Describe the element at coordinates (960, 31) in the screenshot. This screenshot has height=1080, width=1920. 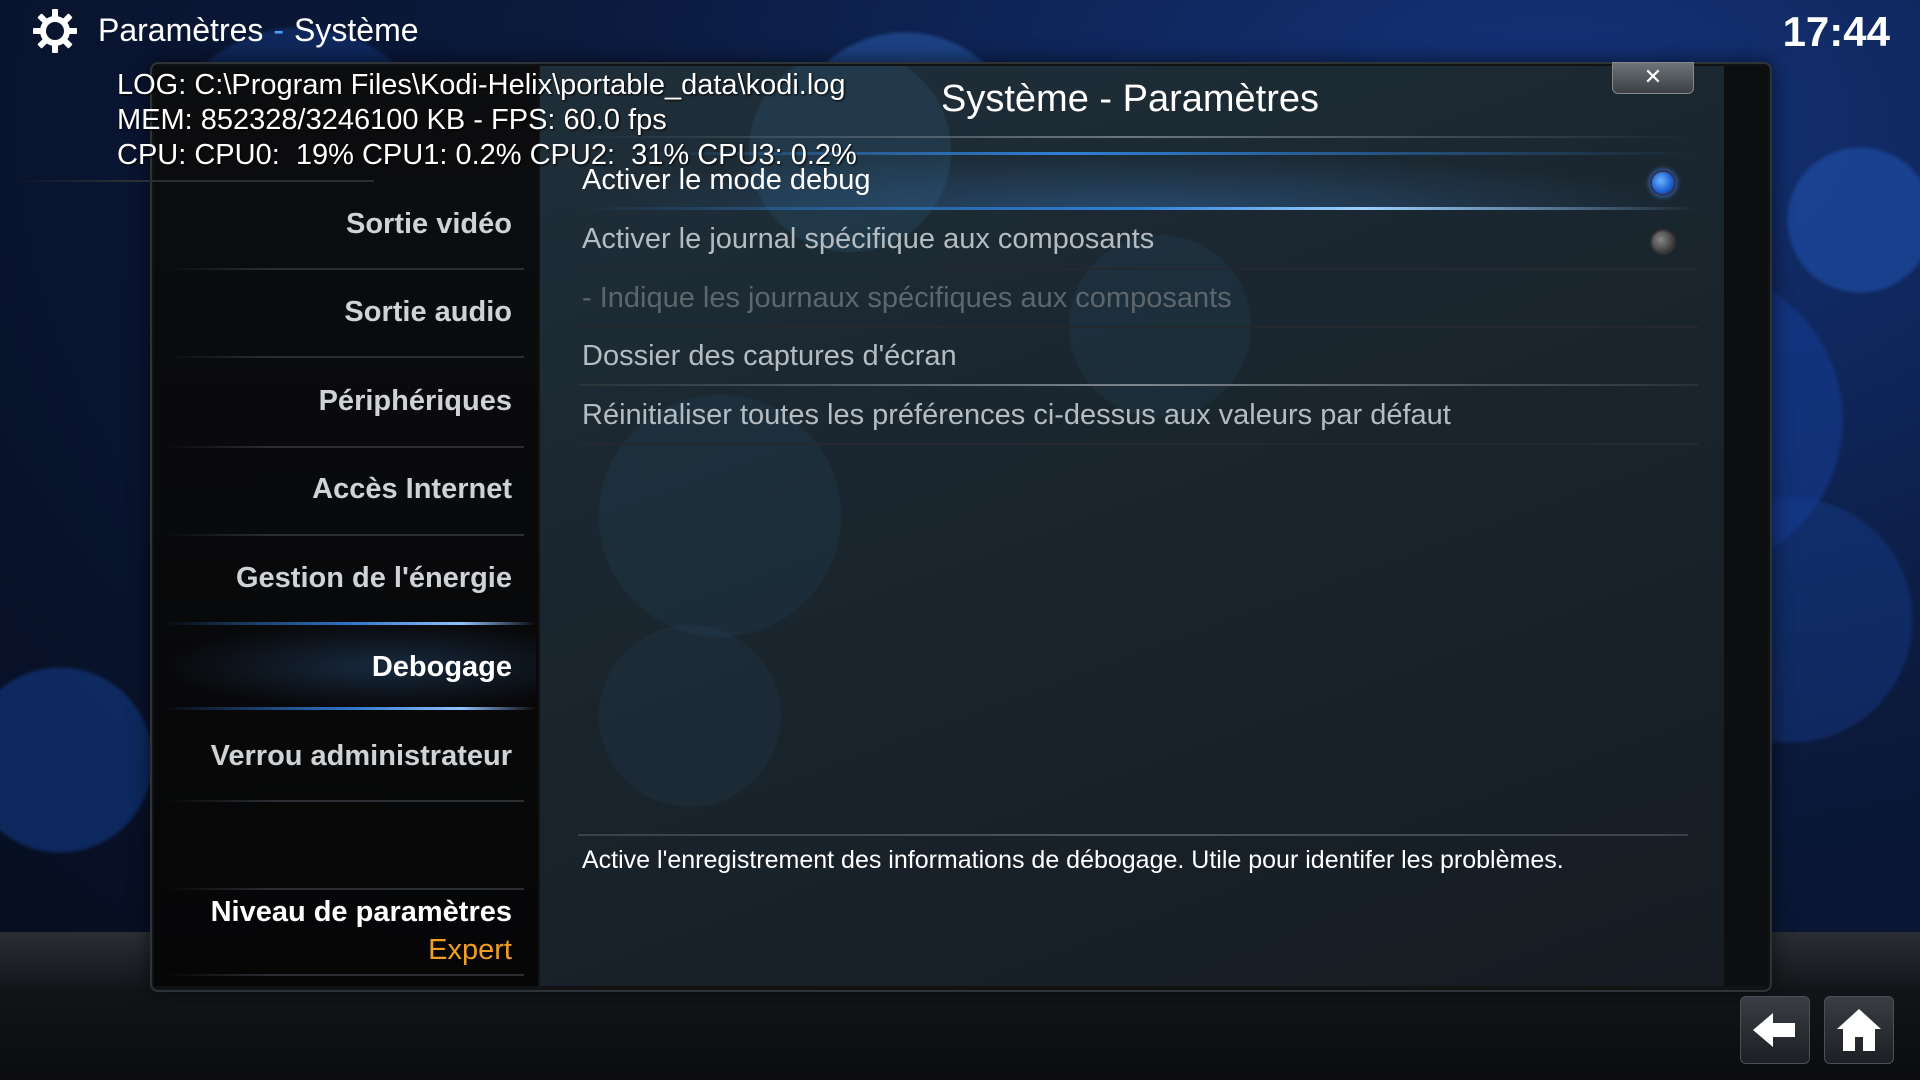
I see `header: Paramètres - Système 17:44` at that location.